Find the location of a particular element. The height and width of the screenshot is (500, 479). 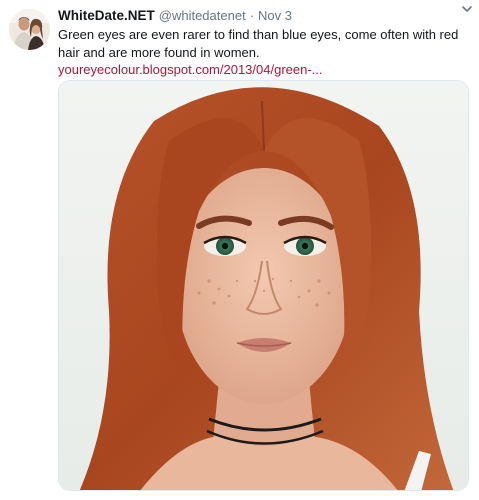

tweet-header: WhiteDate.NET @whitedatenet · Nov 3 is located at coordinates (264, 16).